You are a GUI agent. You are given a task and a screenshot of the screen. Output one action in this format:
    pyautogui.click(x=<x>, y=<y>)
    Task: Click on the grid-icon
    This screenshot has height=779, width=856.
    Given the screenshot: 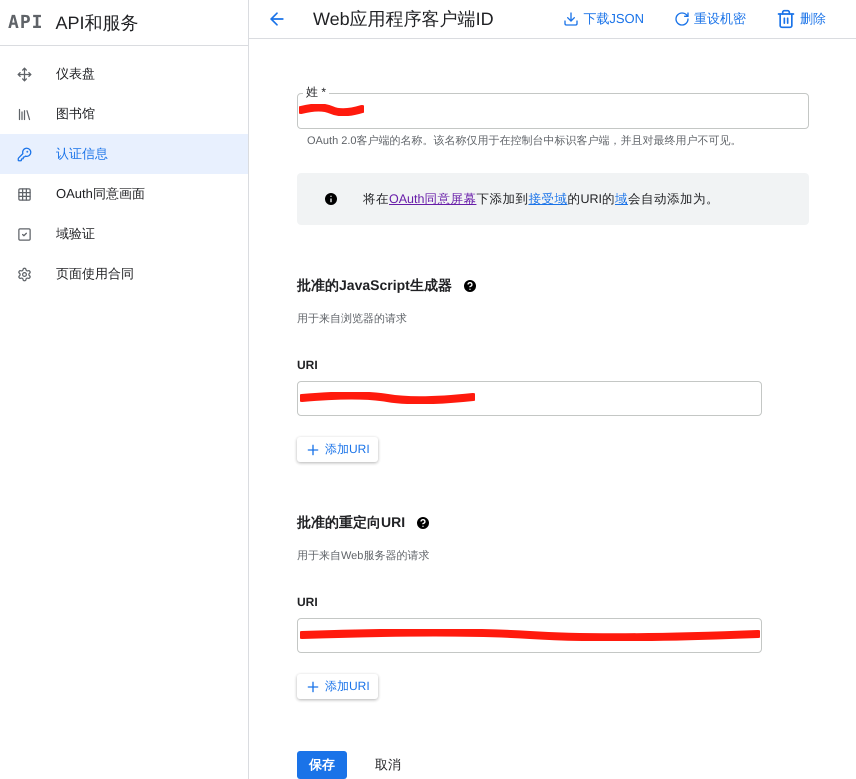 What is the action you would take?
    pyautogui.click(x=24, y=194)
    